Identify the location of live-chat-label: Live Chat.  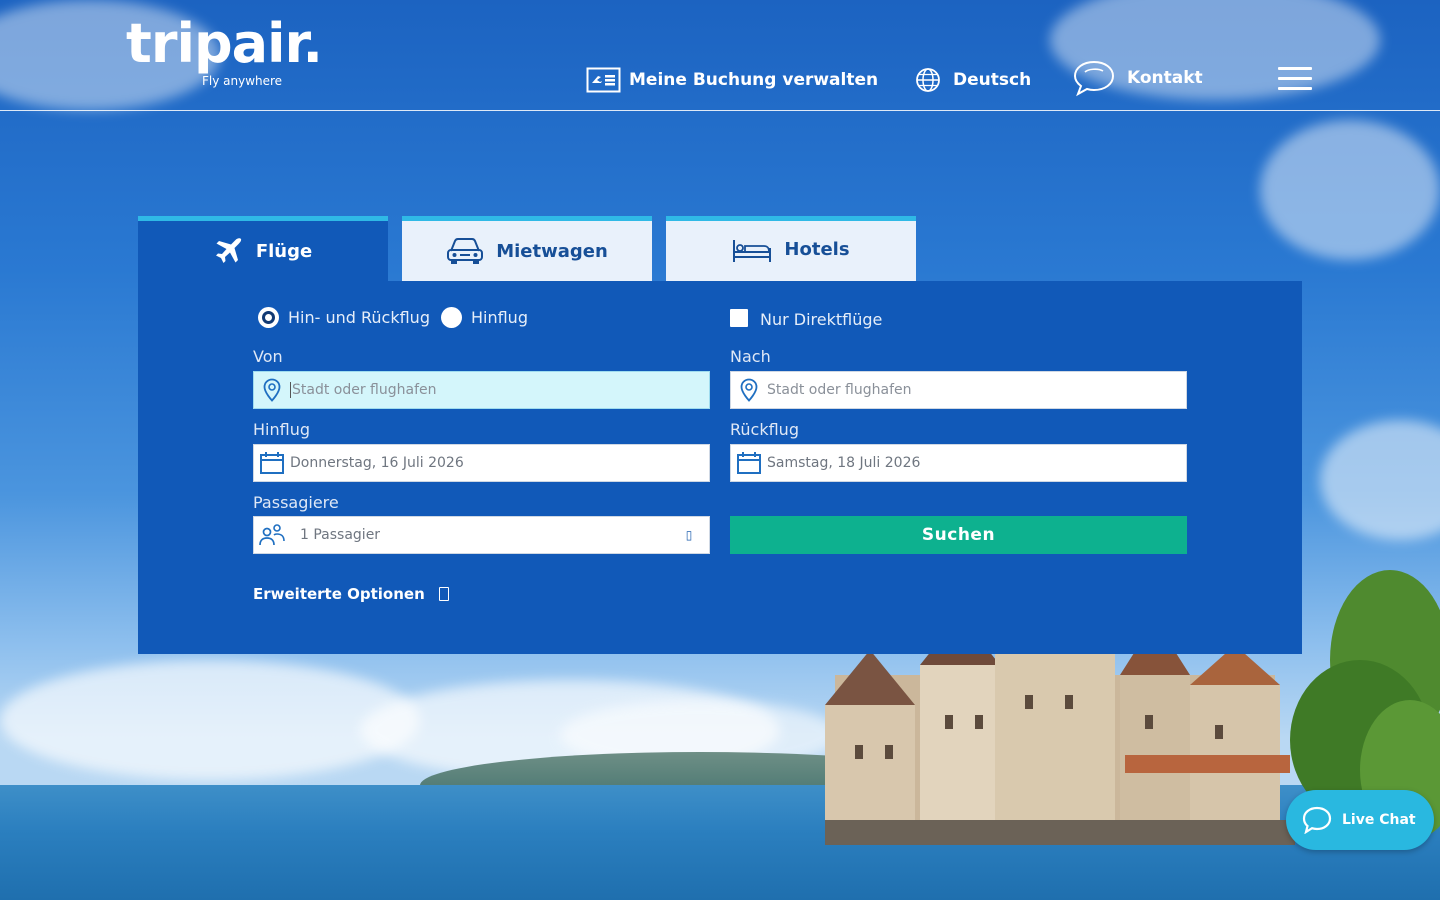
(1379, 820).